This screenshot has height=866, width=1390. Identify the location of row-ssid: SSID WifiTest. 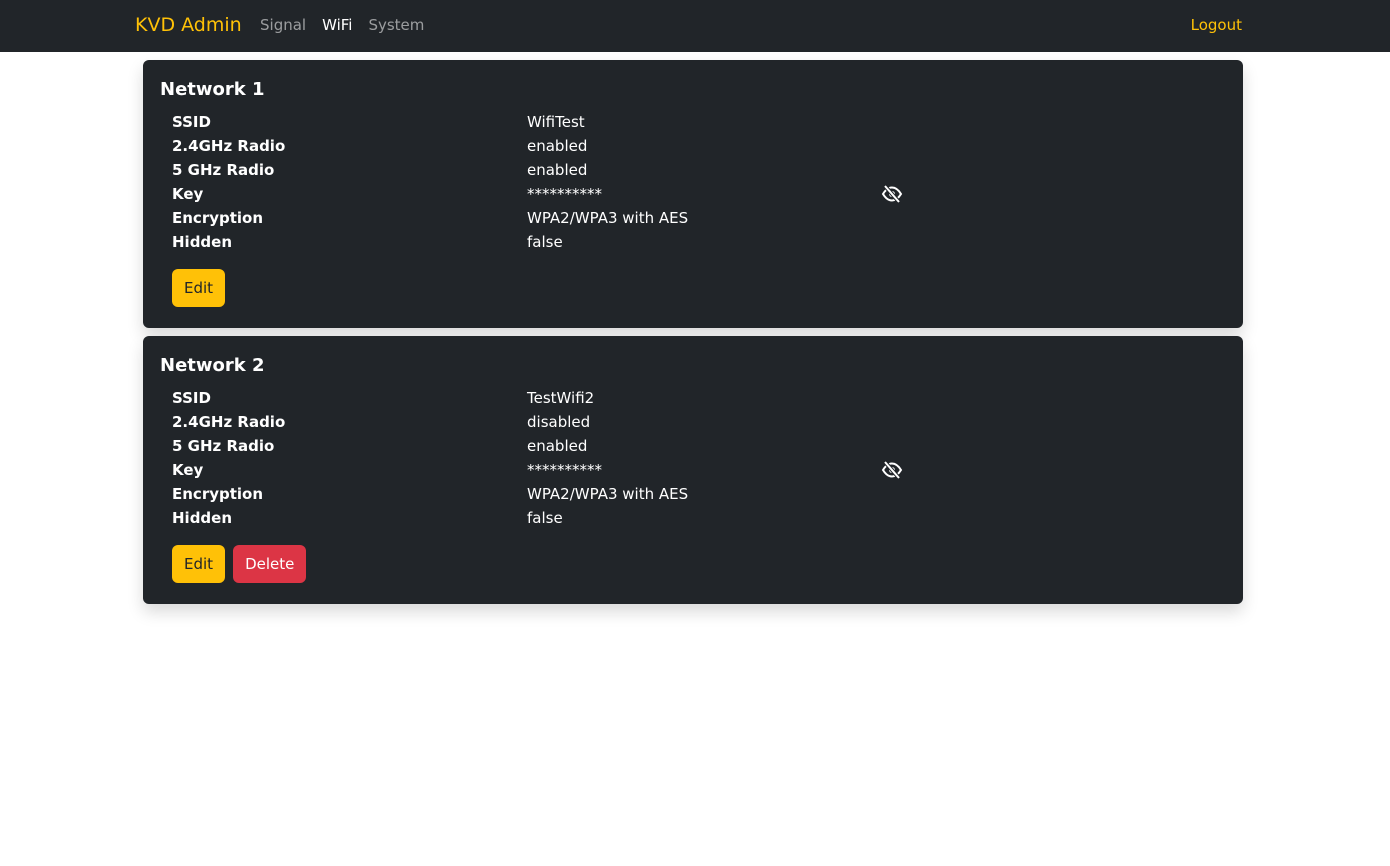
(702, 122).